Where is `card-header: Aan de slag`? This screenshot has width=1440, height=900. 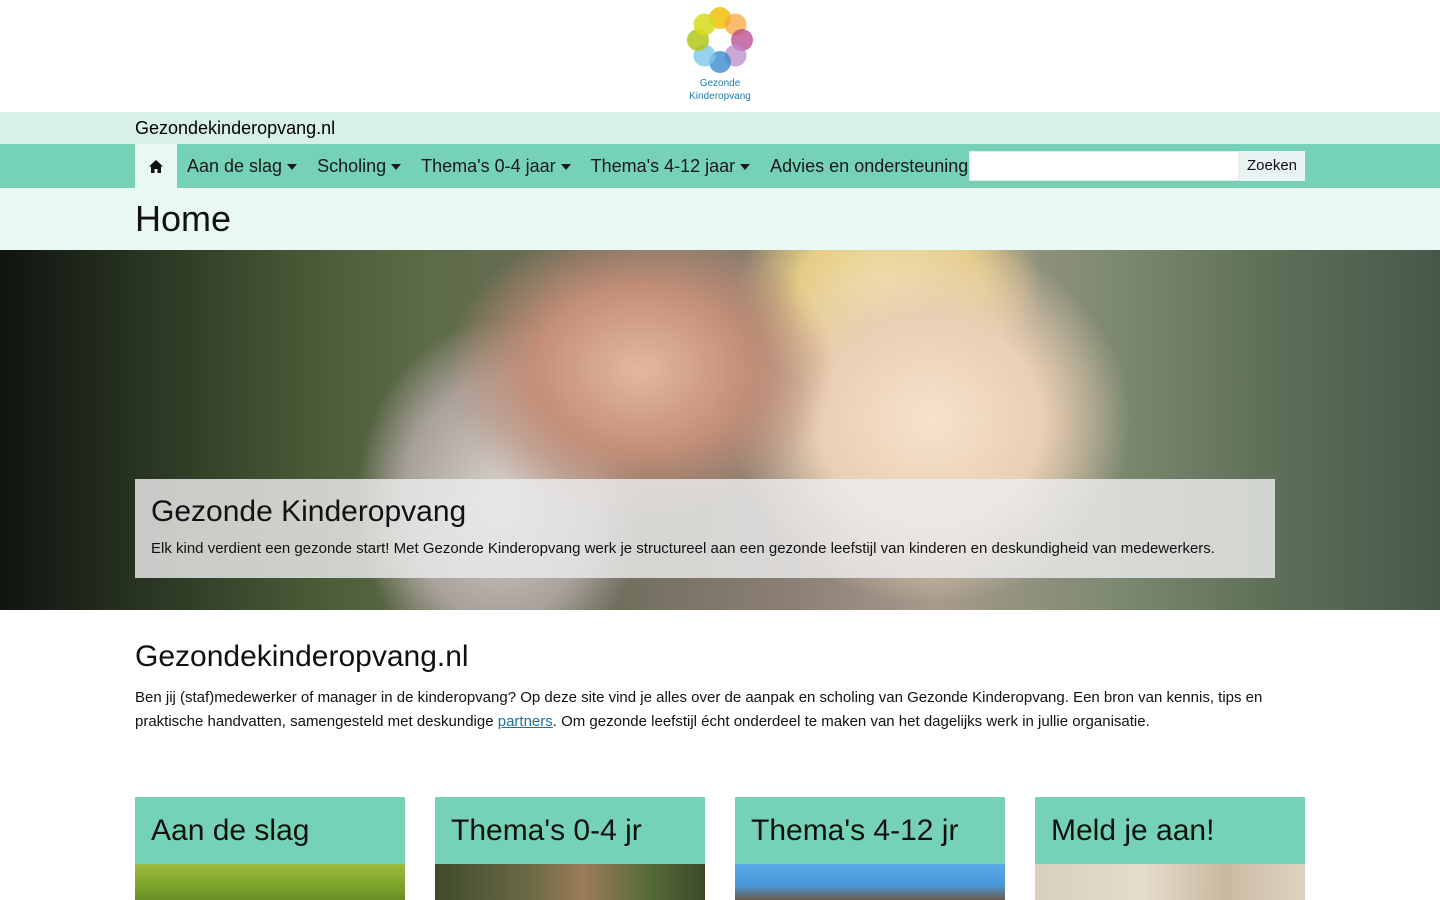 card-header: Aan de slag is located at coordinates (270, 830).